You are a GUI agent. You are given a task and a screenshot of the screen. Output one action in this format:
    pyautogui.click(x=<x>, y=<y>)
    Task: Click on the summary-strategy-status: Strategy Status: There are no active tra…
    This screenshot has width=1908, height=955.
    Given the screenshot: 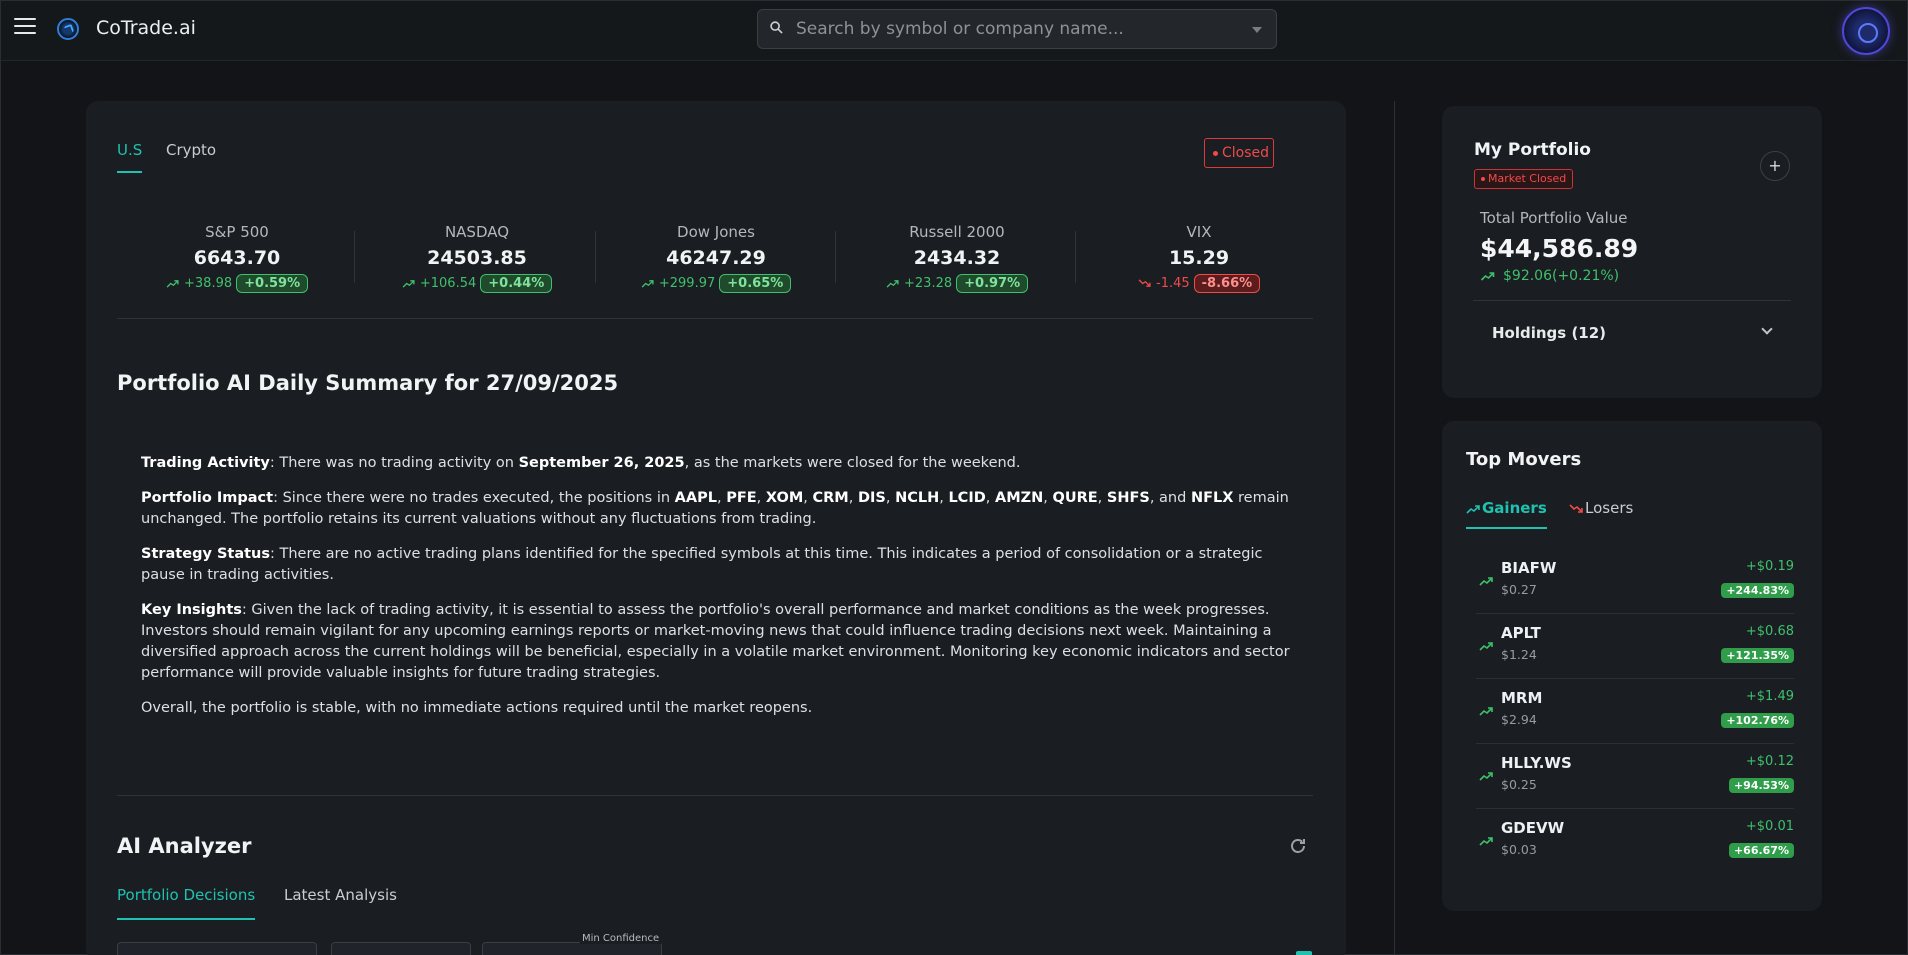 What is the action you would take?
    pyautogui.click(x=716, y=565)
    